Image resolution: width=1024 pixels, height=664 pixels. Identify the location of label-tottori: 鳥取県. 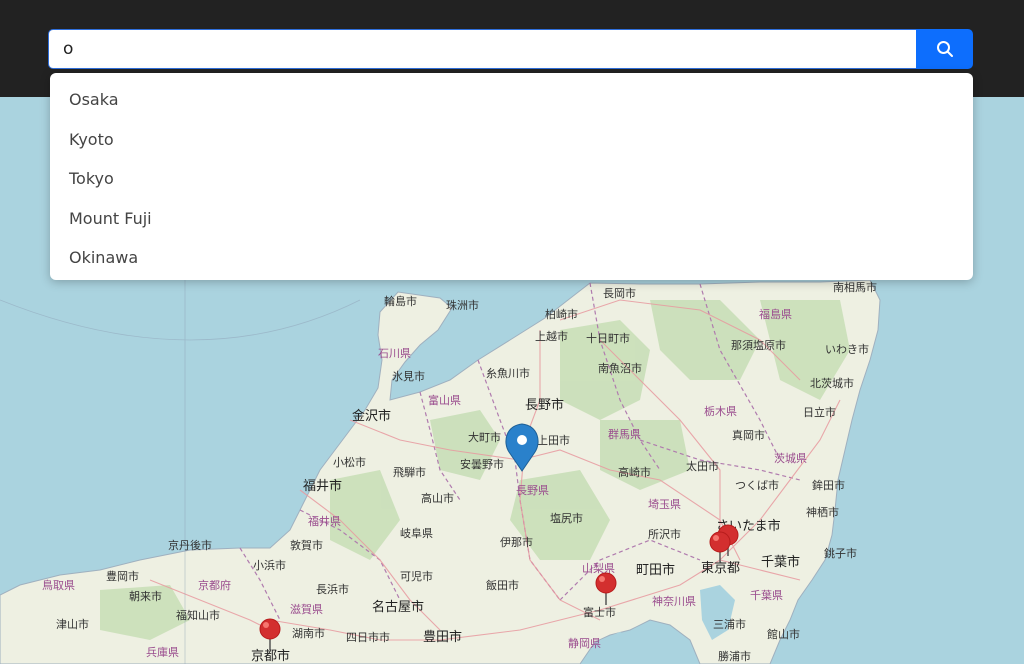
(58, 585).